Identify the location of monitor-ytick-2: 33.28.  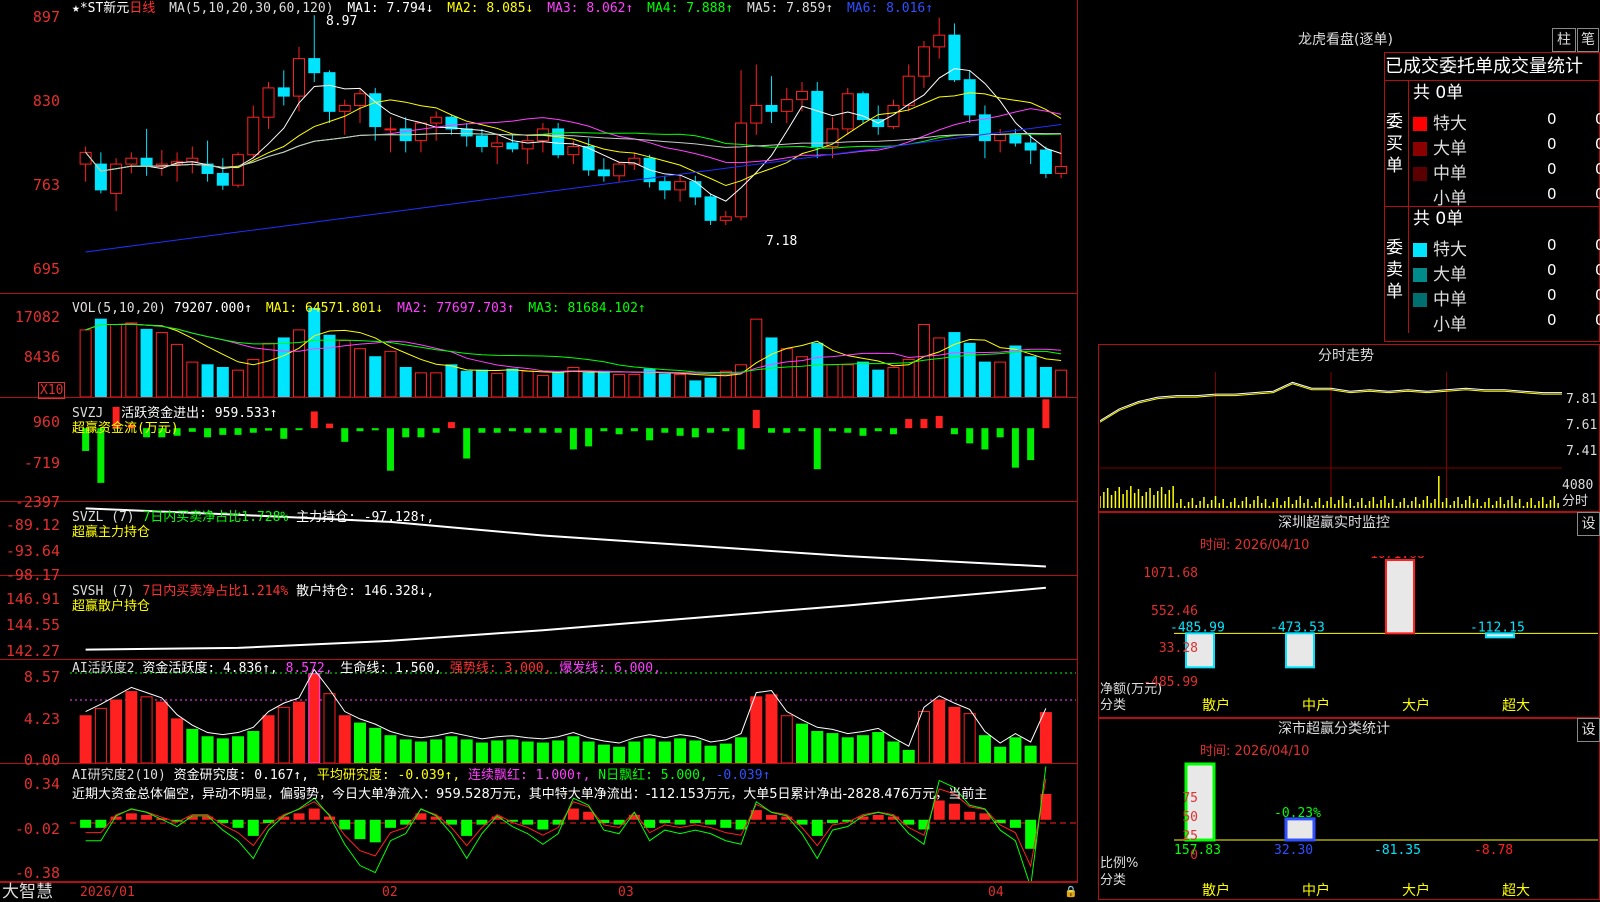
(1178, 648).